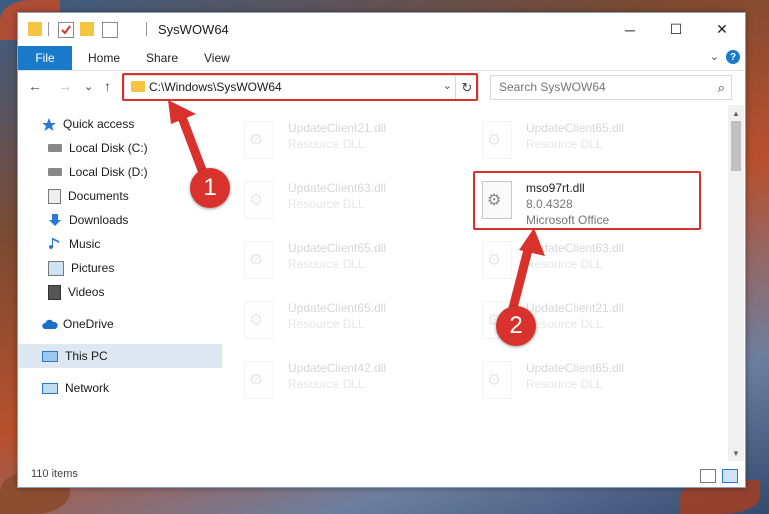 Image resolution: width=769 pixels, height=514 pixels. What do you see at coordinates (516, 326) in the screenshot?
I see `callout-badge-2: 2` at bounding box center [516, 326].